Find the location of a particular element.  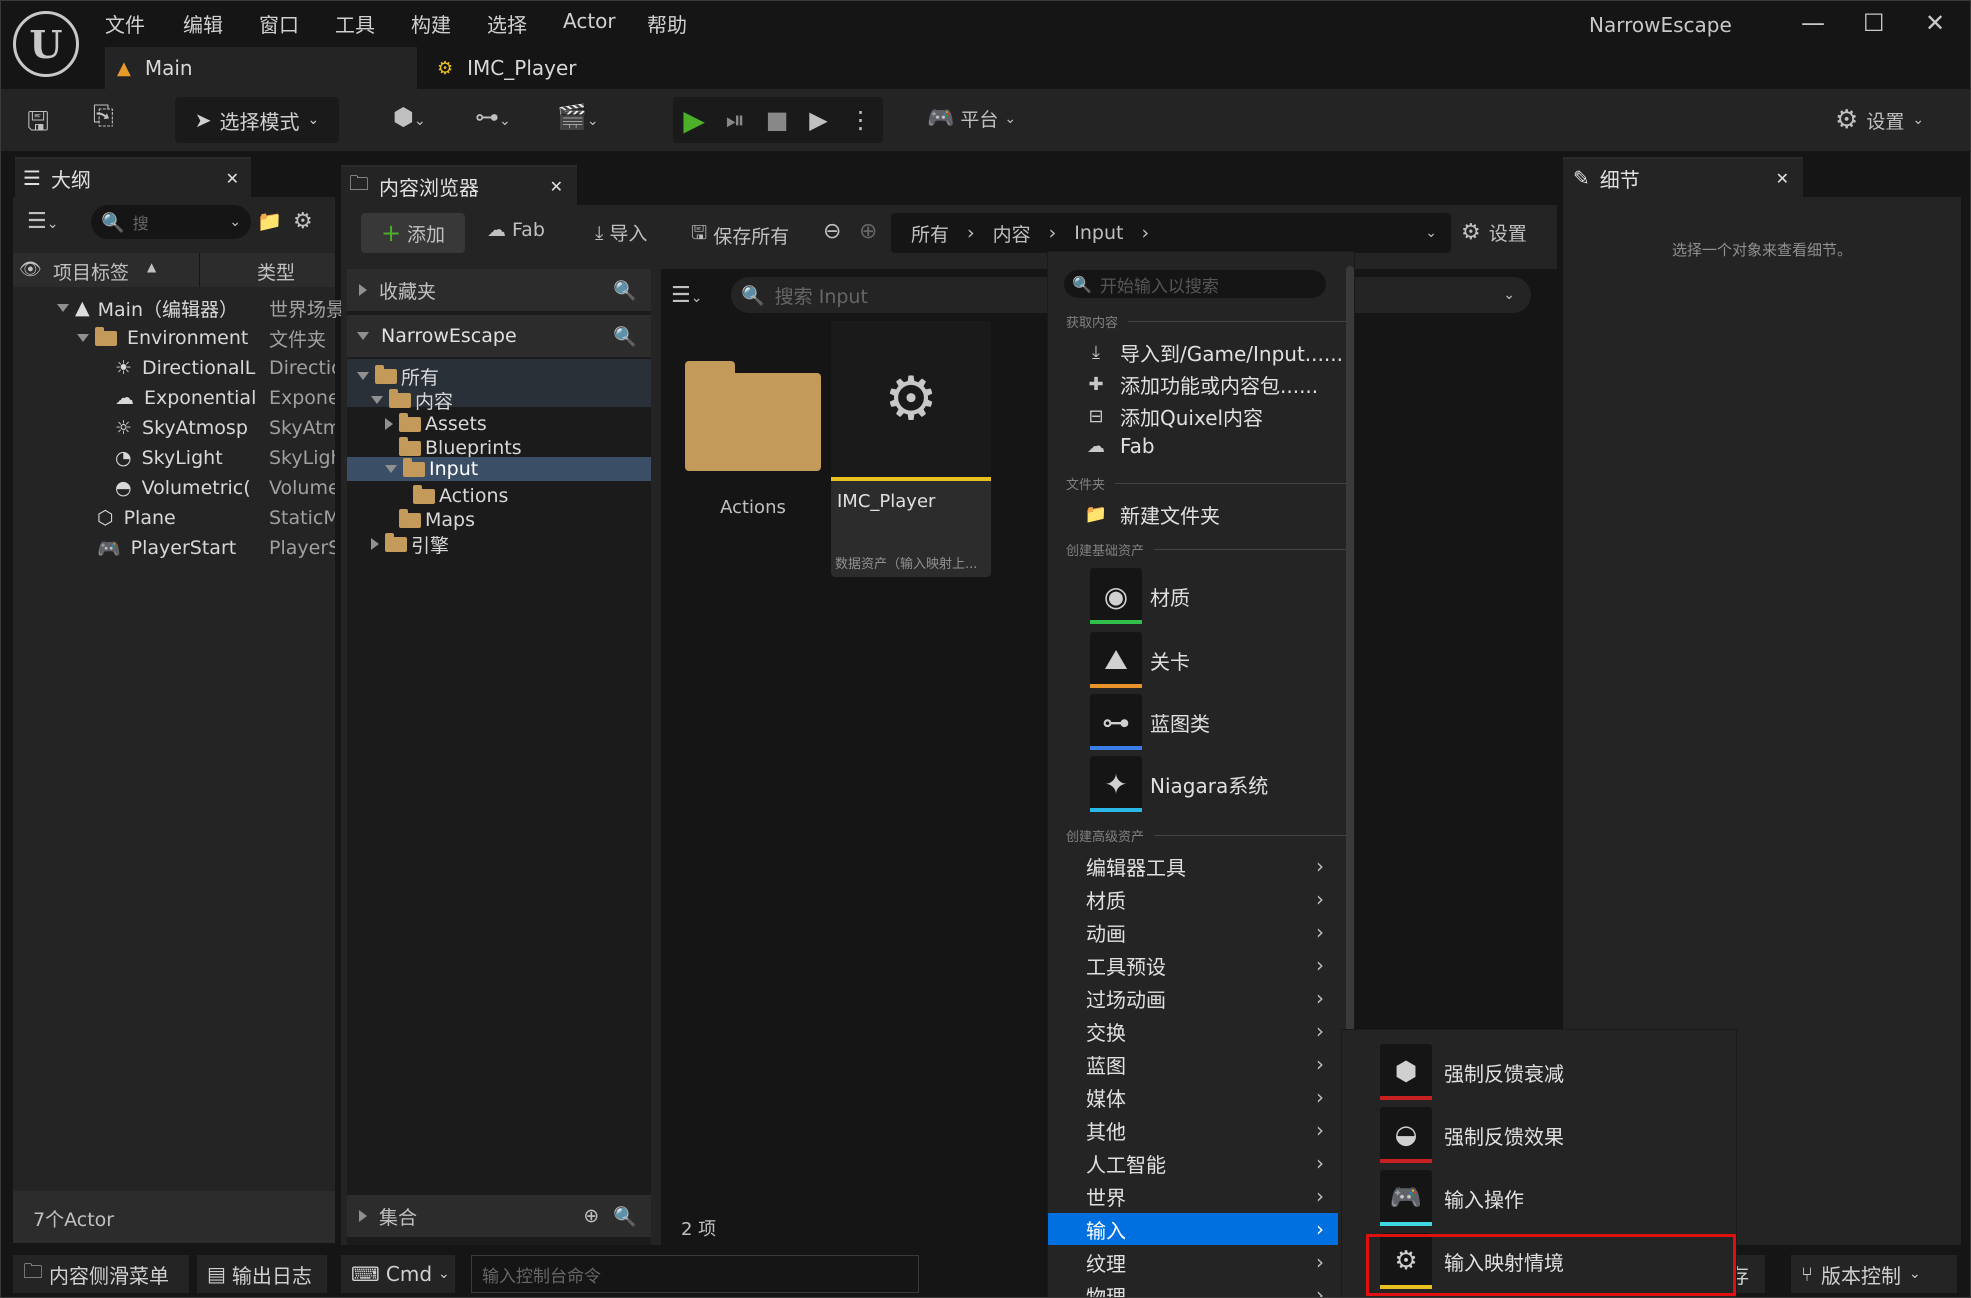

submenu-interchange: 交换 › is located at coordinates (1193, 1031).